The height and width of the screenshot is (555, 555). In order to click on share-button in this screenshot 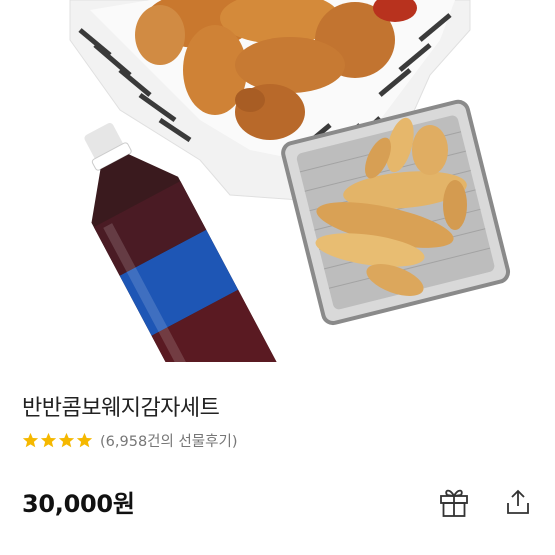, I will do `click(518, 502)`.